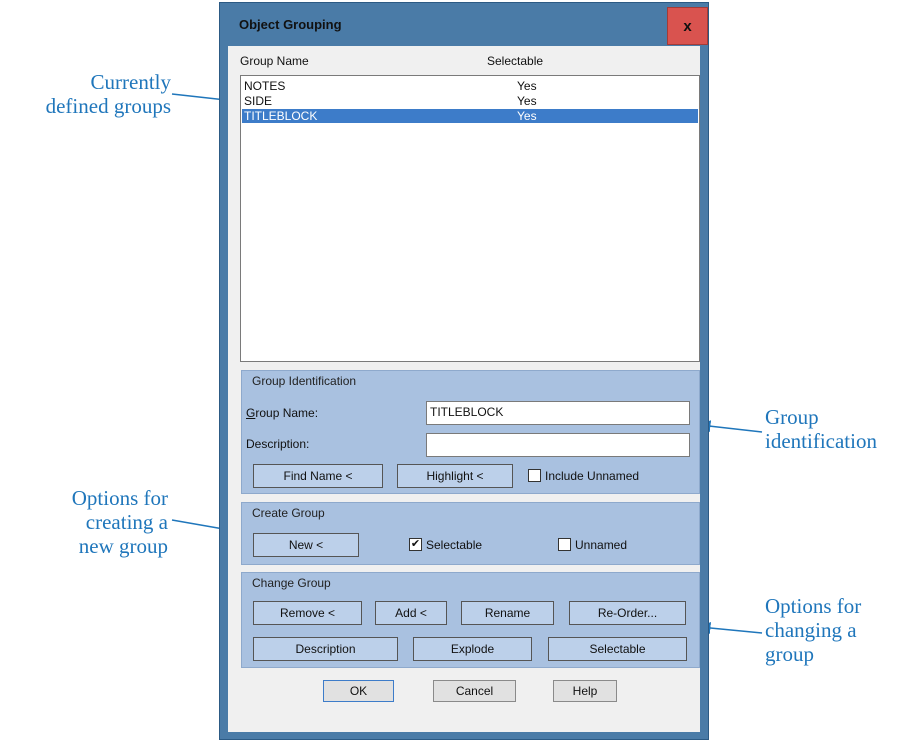  I want to click on annotation-line: group, so click(789, 654).